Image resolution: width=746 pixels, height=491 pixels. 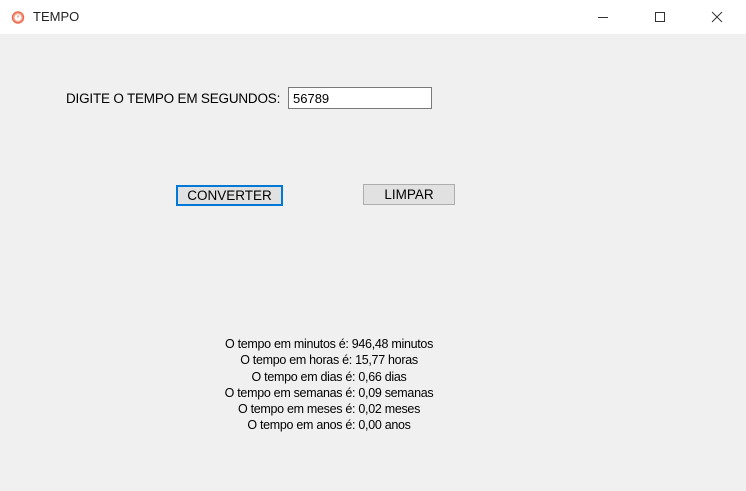 I want to click on result-minutes: O tempo em minutos é: 946,48 minutos, so click(x=329, y=344).